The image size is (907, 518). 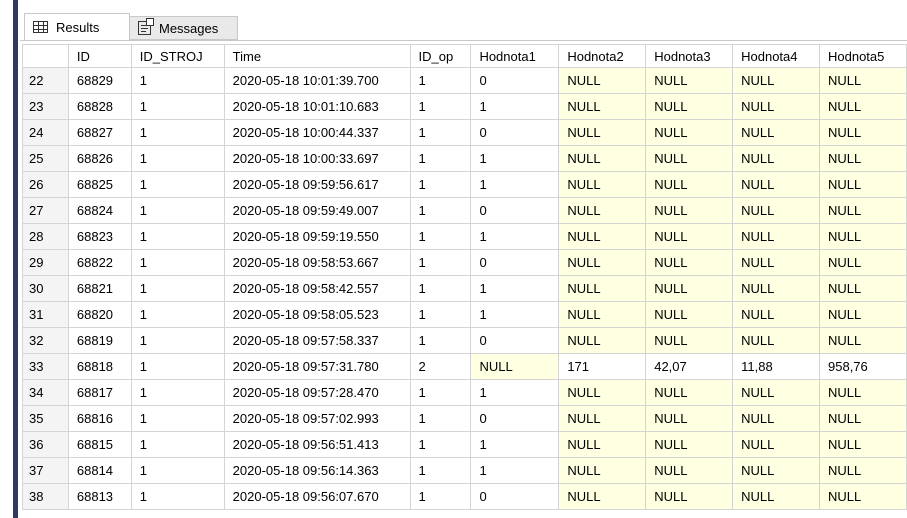 What do you see at coordinates (99, 106) in the screenshot?
I see `grid-cell: 68828` at bounding box center [99, 106].